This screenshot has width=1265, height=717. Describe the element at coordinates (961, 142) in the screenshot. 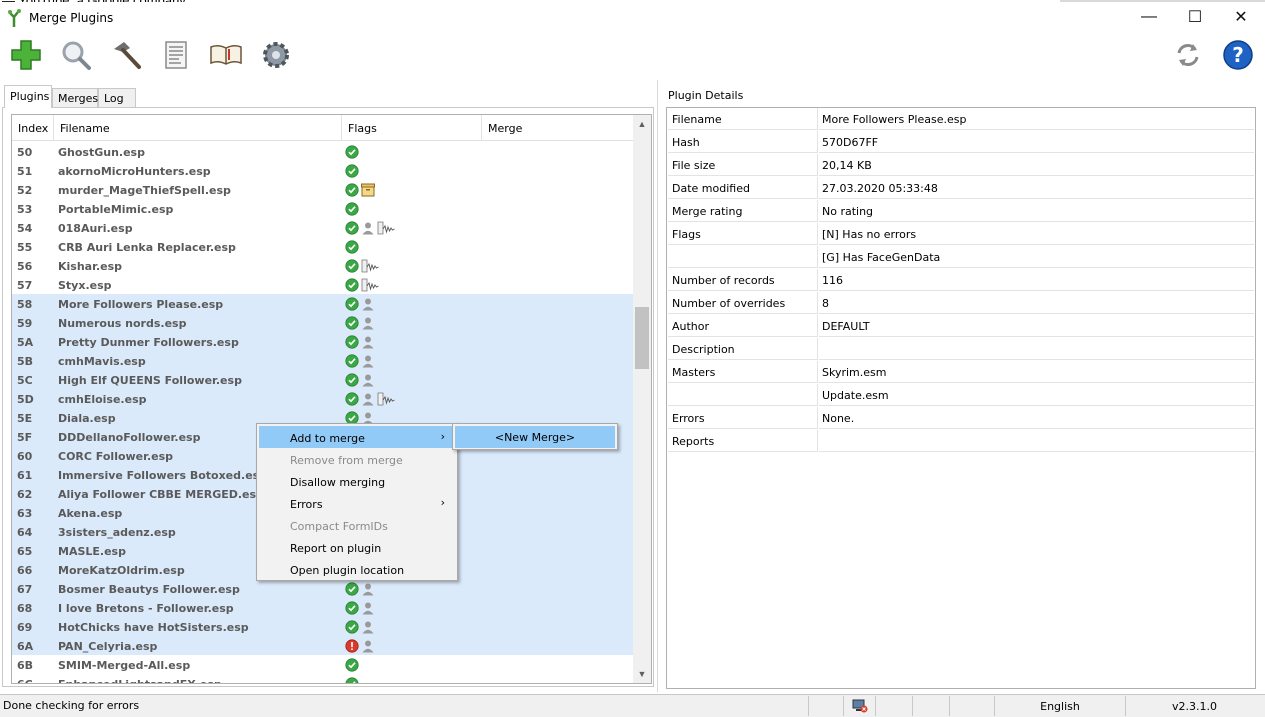

I see `detail-row: Hash 570D67FF` at that location.